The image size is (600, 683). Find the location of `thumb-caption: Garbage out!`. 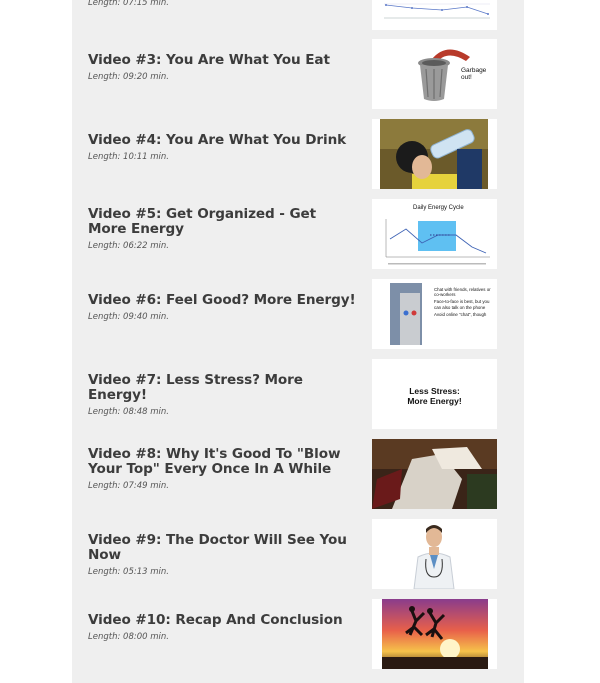

thumb-caption: Garbage out! is located at coordinates (474, 74).